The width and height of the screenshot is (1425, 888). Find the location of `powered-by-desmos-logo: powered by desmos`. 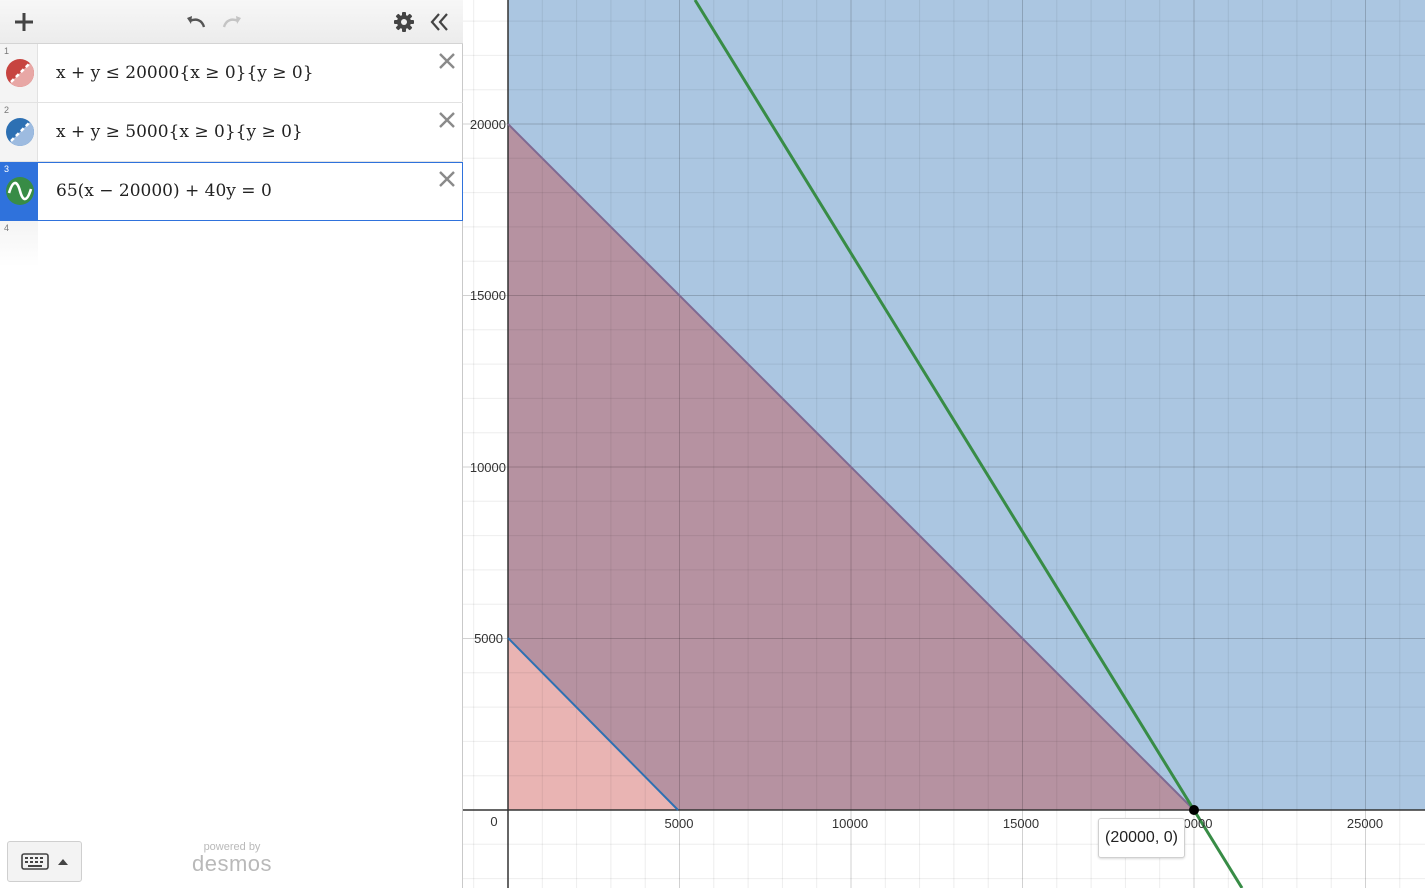

powered-by-desmos-logo: powered by desmos is located at coordinates (232, 858).